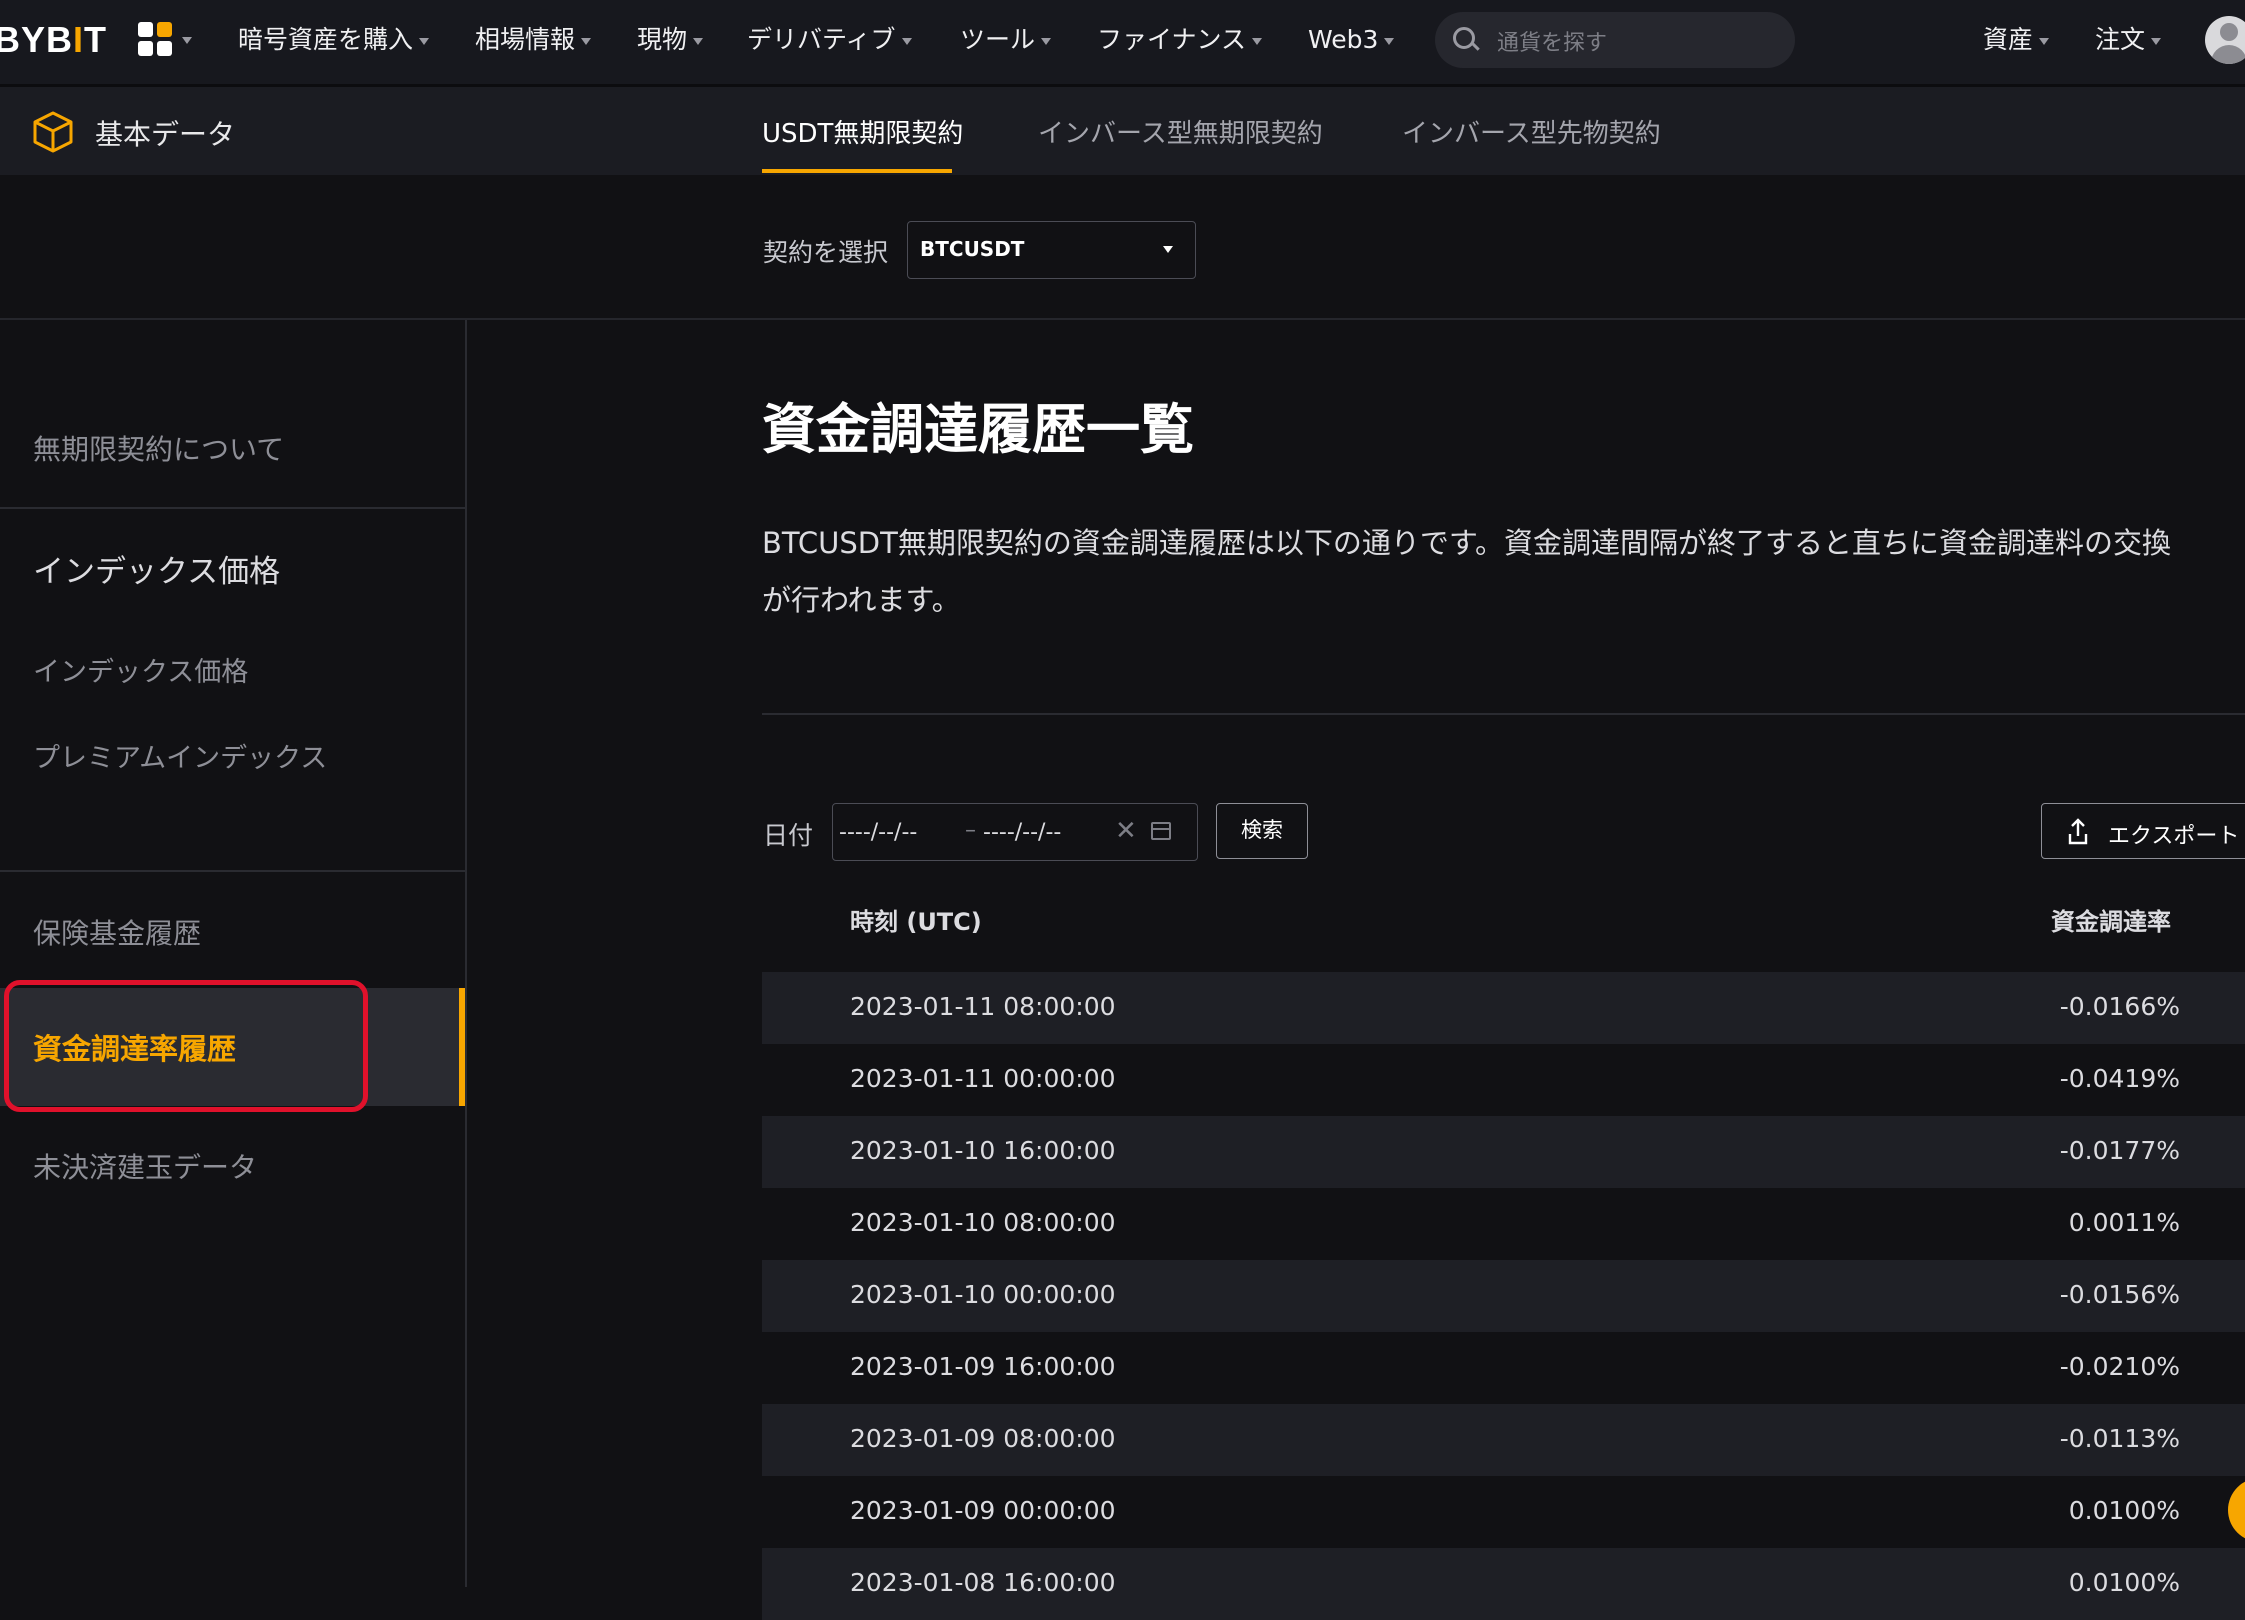 The image size is (2245, 1620). Describe the element at coordinates (334, 40) in the screenshot. I see `nav-buy-crypto: 暗号資産を購入` at that location.